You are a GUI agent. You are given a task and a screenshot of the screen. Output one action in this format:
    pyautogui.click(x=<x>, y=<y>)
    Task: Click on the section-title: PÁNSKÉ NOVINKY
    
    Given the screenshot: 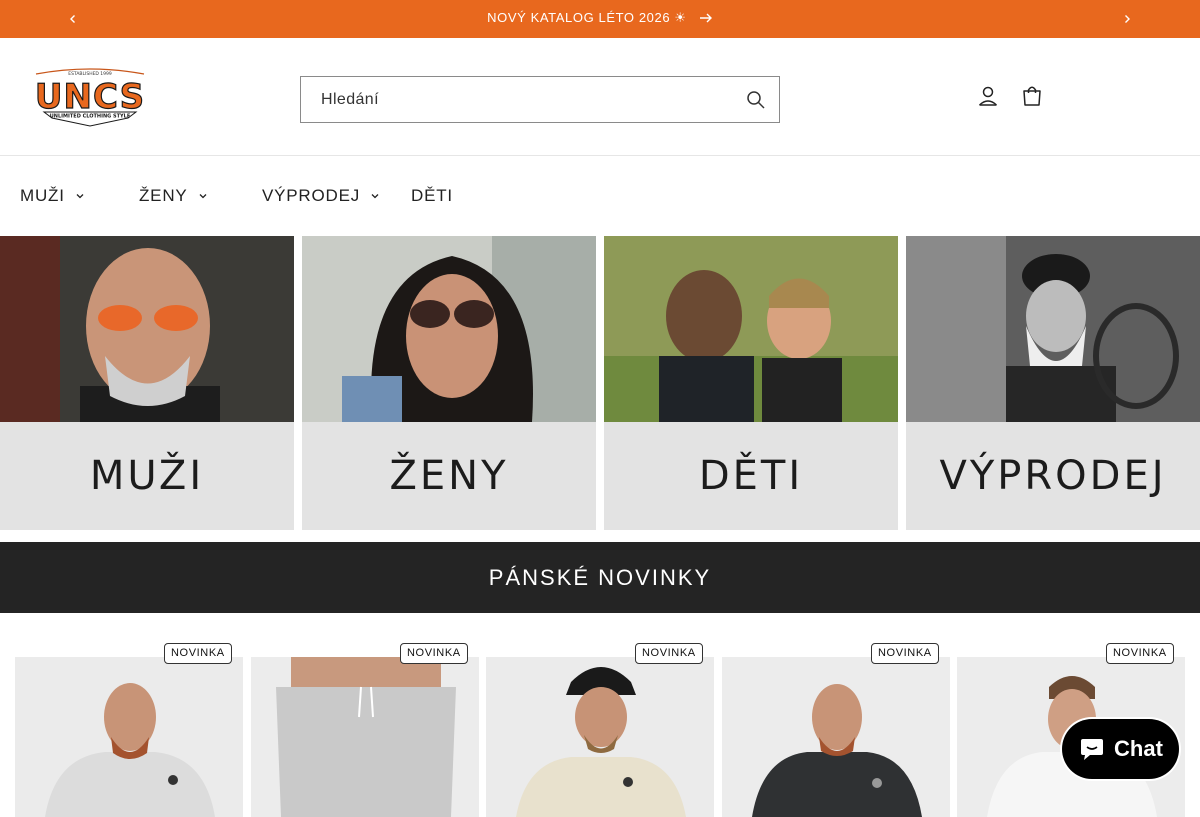 What is the action you would take?
    pyautogui.click(x=600, y=577)
    